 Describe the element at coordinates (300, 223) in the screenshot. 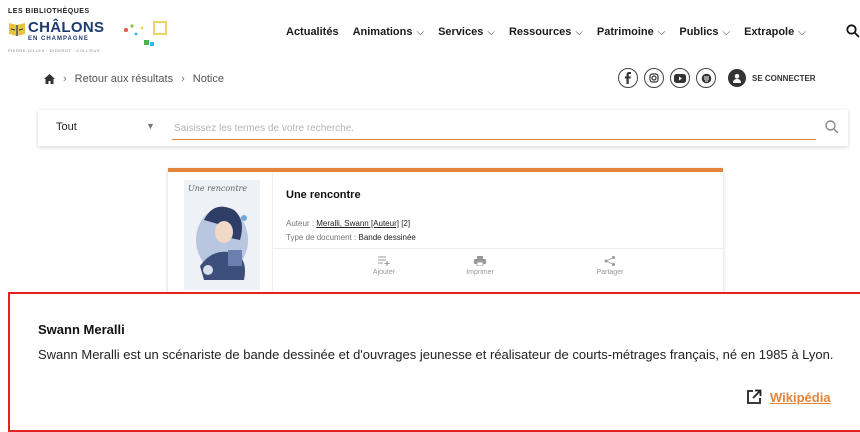

I see `author-label: Auteur :` at that location.